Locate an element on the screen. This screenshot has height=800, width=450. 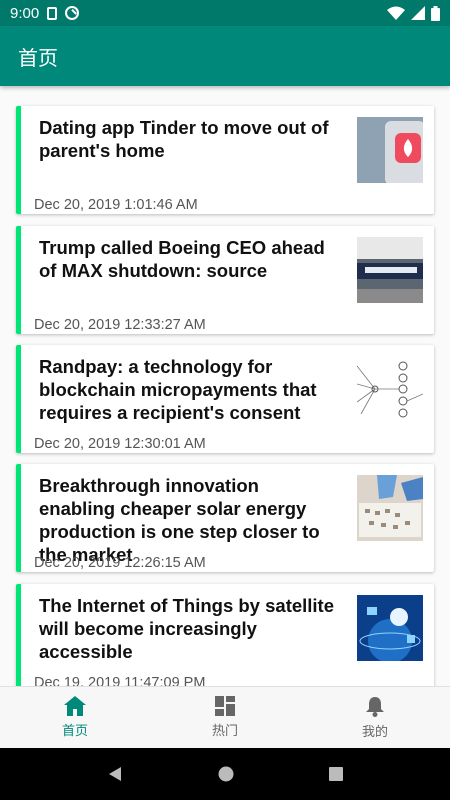
recents-icon is located at coordinates (335, 774).